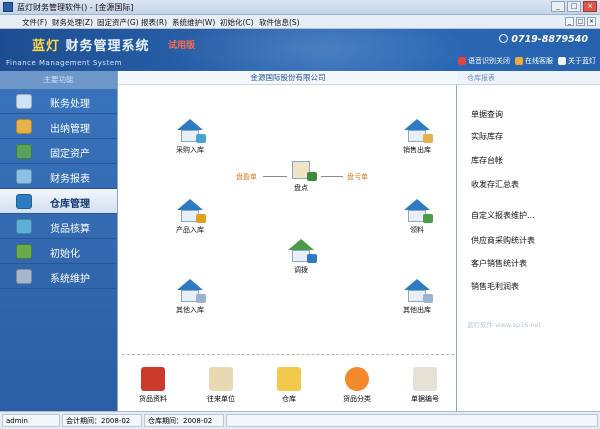  What do you see at coordinates (24, 176) in the screenshot?
I see `report-icon` at bounding box center [24, 176].